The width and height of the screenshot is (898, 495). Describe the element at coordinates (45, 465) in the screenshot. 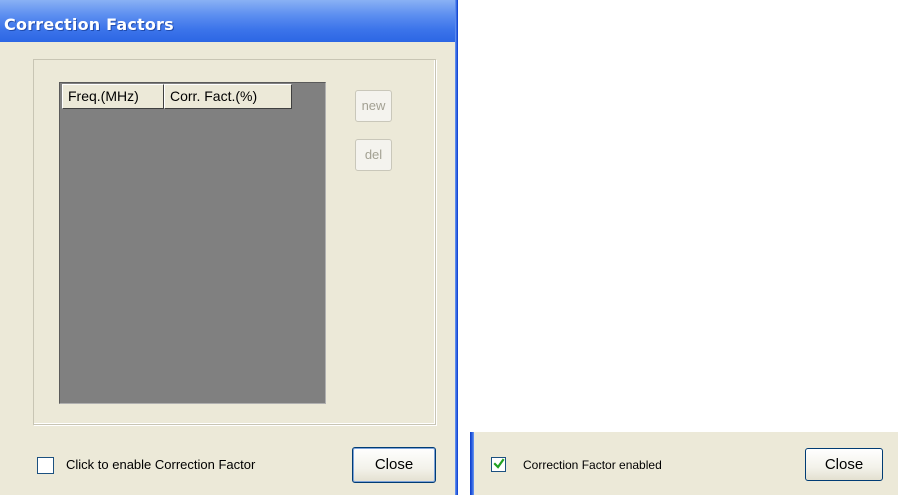

I see `enable-correction-checkbox` at that location.